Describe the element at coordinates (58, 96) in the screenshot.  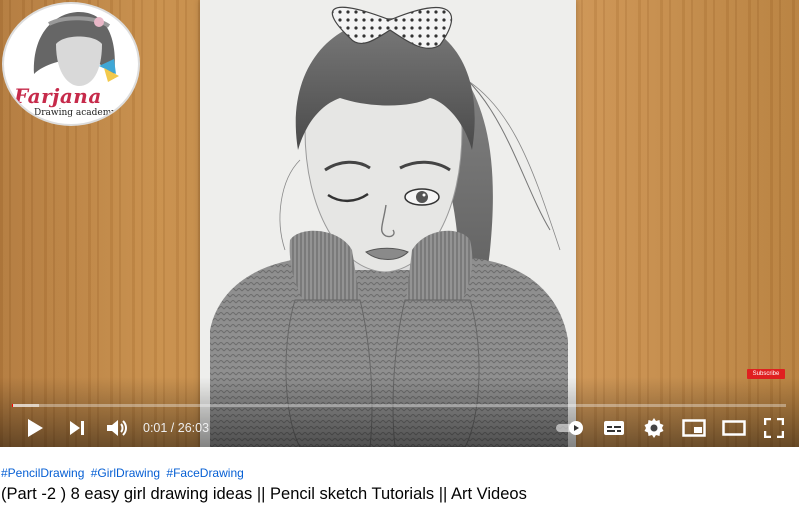
I see `logo-channel-name: Farjana` at that location.